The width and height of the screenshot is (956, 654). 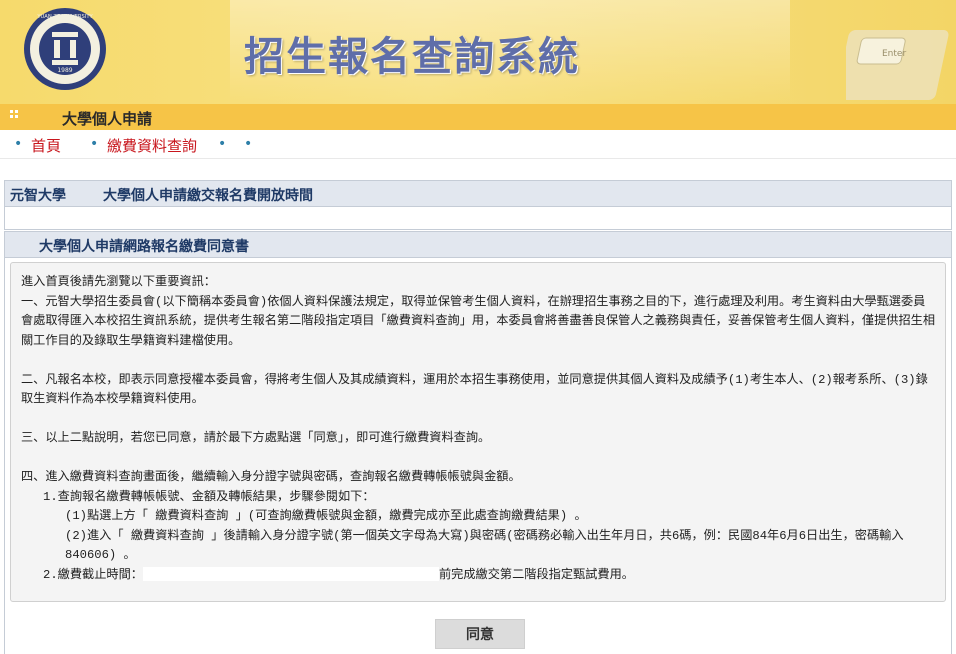 What do you see at coordinates (144, 247) in the screenshot?
I see `consent-heading: 大學個人申請網路報名繳費同意書` at bounding box center [144, 247].